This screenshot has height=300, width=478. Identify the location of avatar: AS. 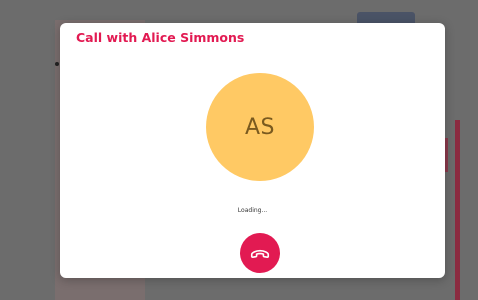
(260, 127).